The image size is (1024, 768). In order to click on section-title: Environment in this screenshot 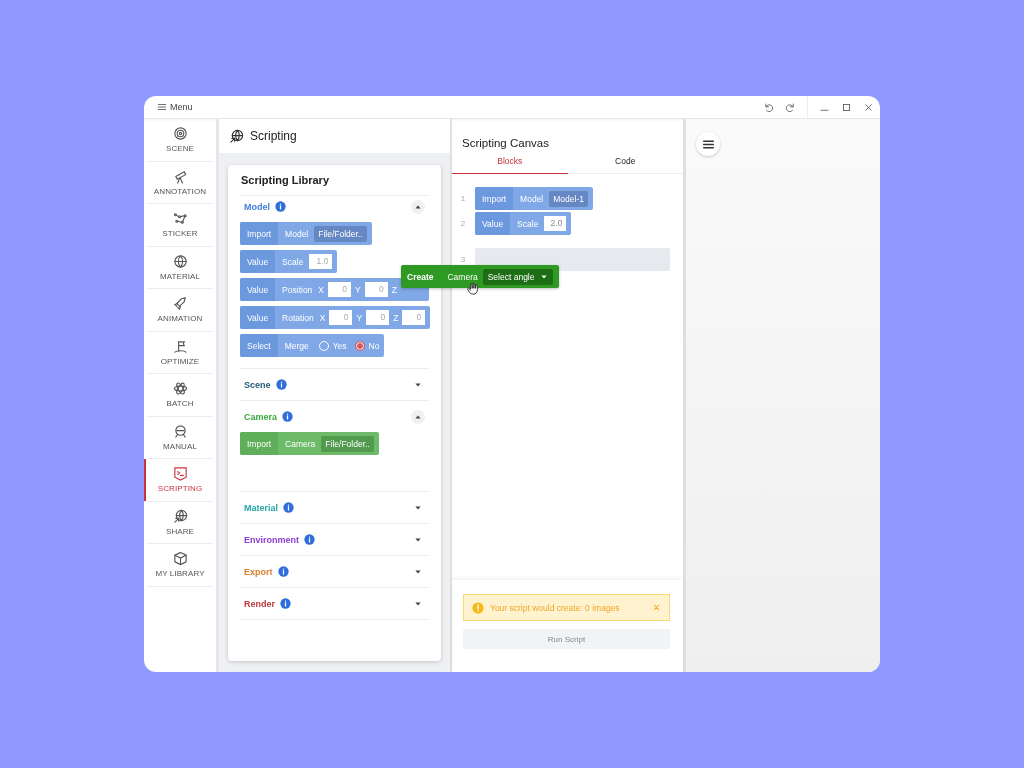, I will do `click(271, 539)`.